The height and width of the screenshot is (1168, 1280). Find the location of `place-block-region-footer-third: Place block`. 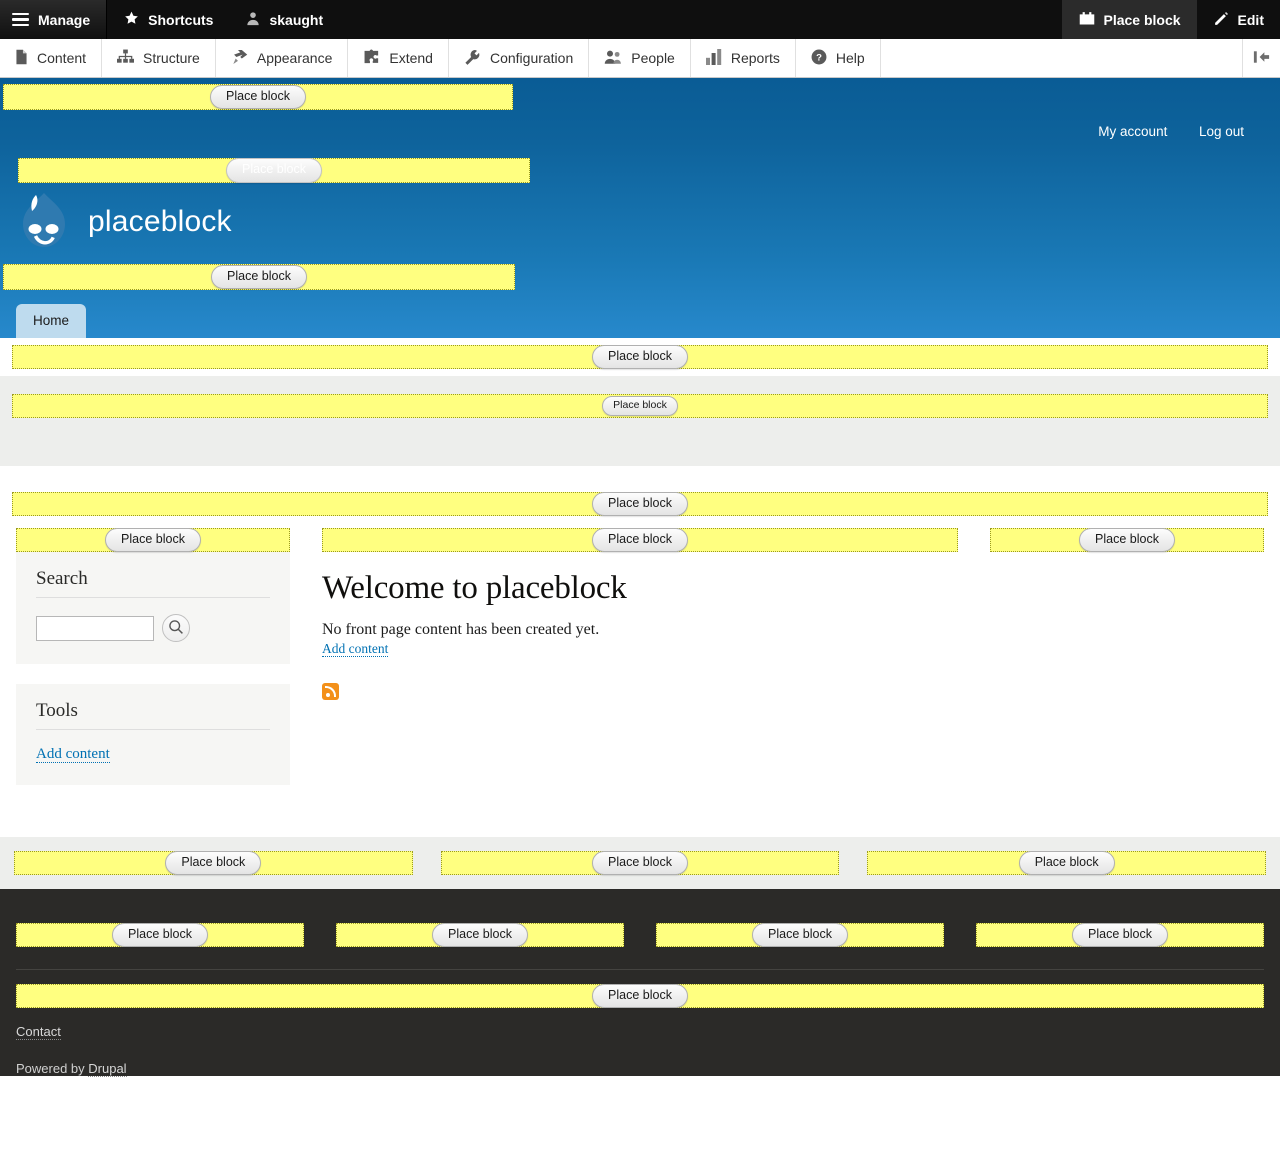

place-block-region-footer-third: Place block is located at coordinates (800, 935).